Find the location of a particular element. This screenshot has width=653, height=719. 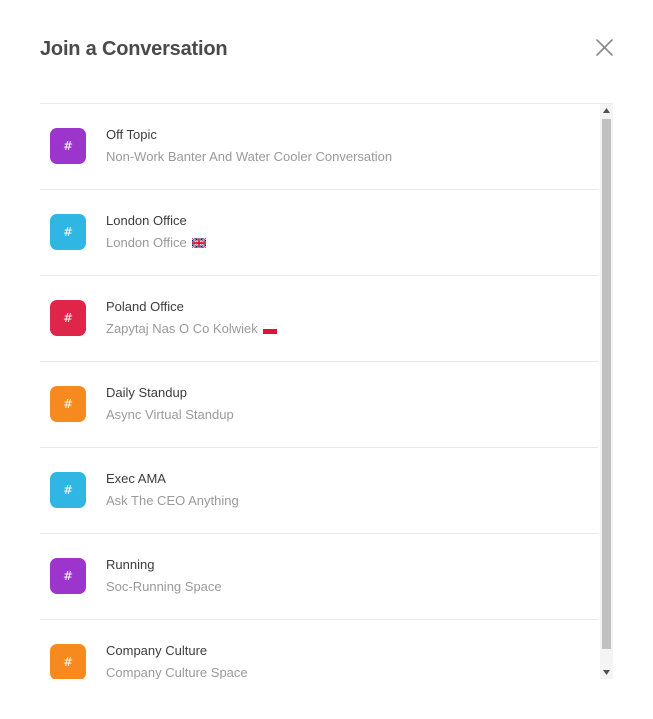

channel-name: Company Culture is located at coordinates (157, 650).